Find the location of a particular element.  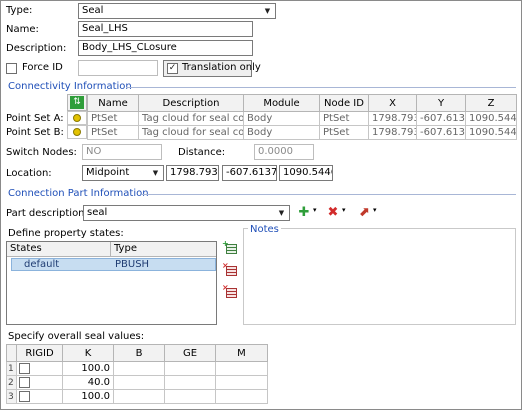

remove-state-button: × is located at coordinates (230, 269).